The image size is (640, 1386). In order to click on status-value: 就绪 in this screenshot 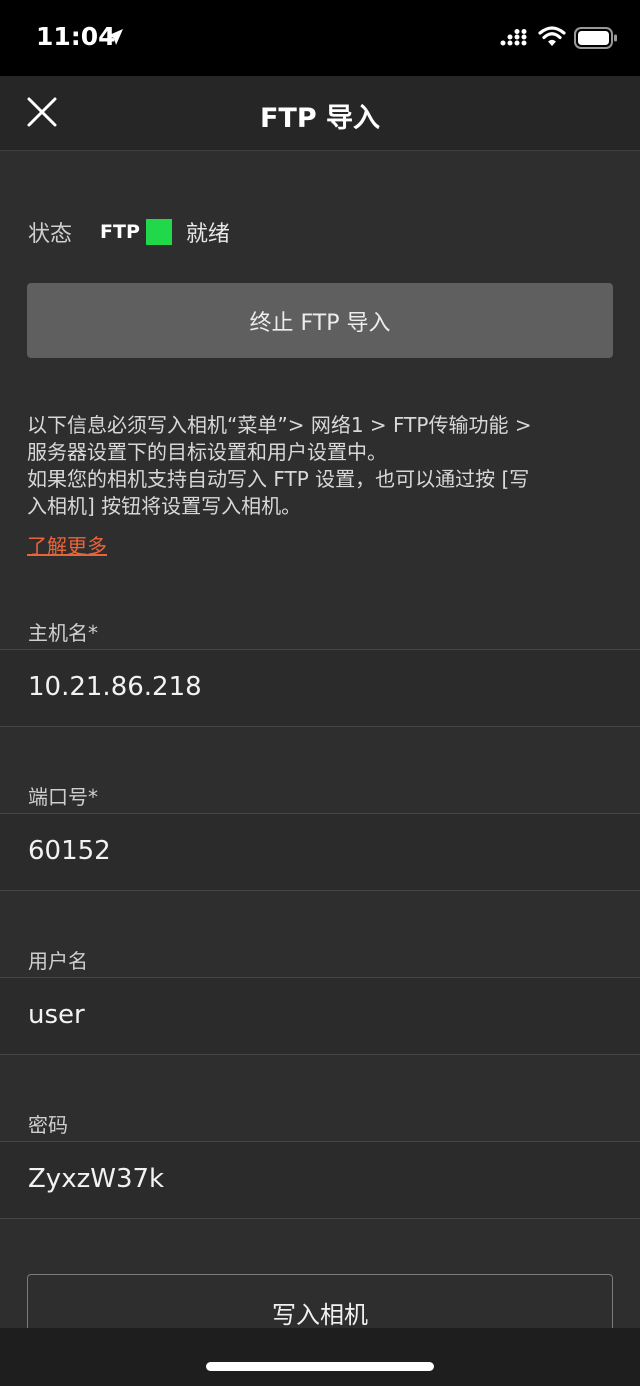, I will do `click(207, 234)`.